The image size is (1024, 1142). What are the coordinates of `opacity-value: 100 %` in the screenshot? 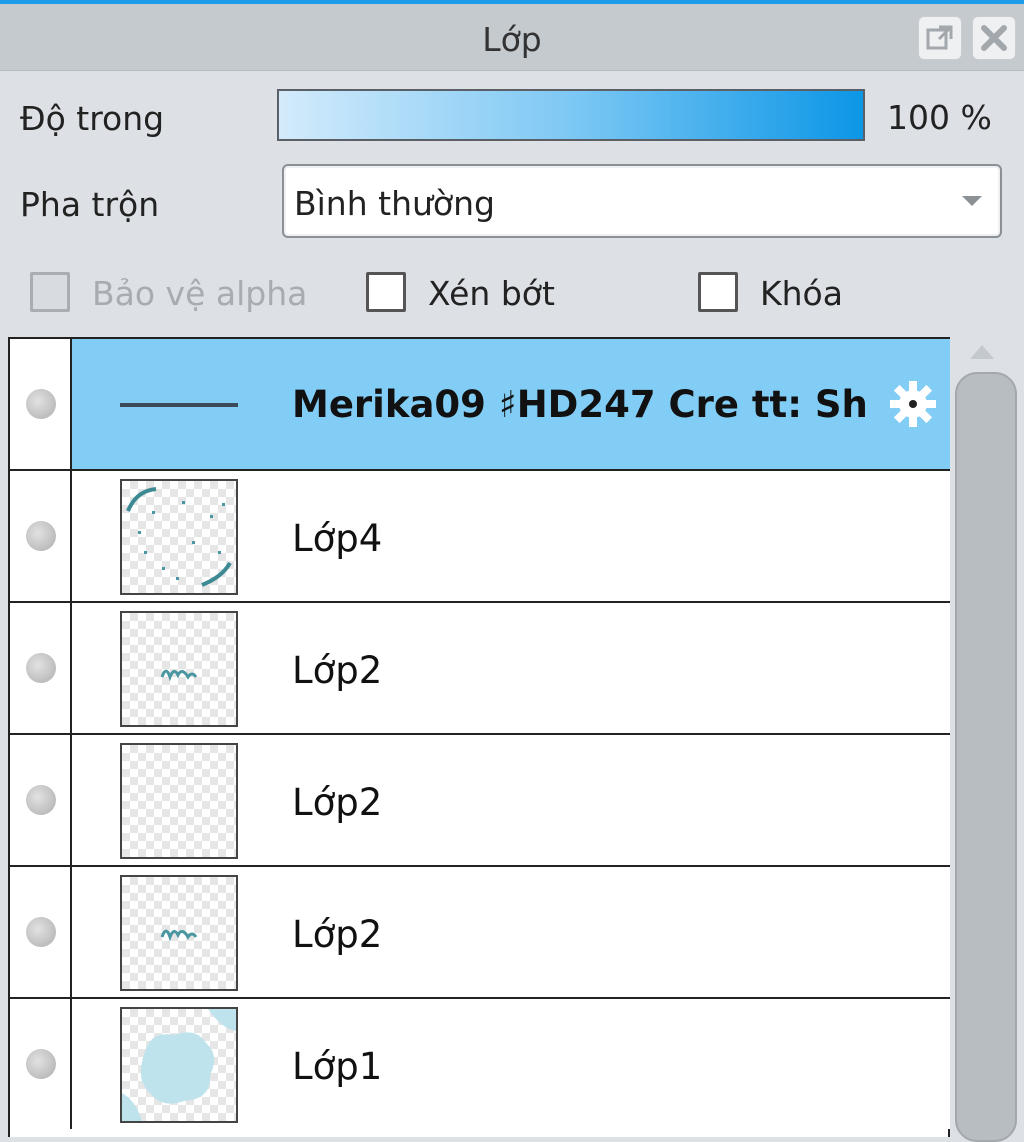 It's located at (939, 117).